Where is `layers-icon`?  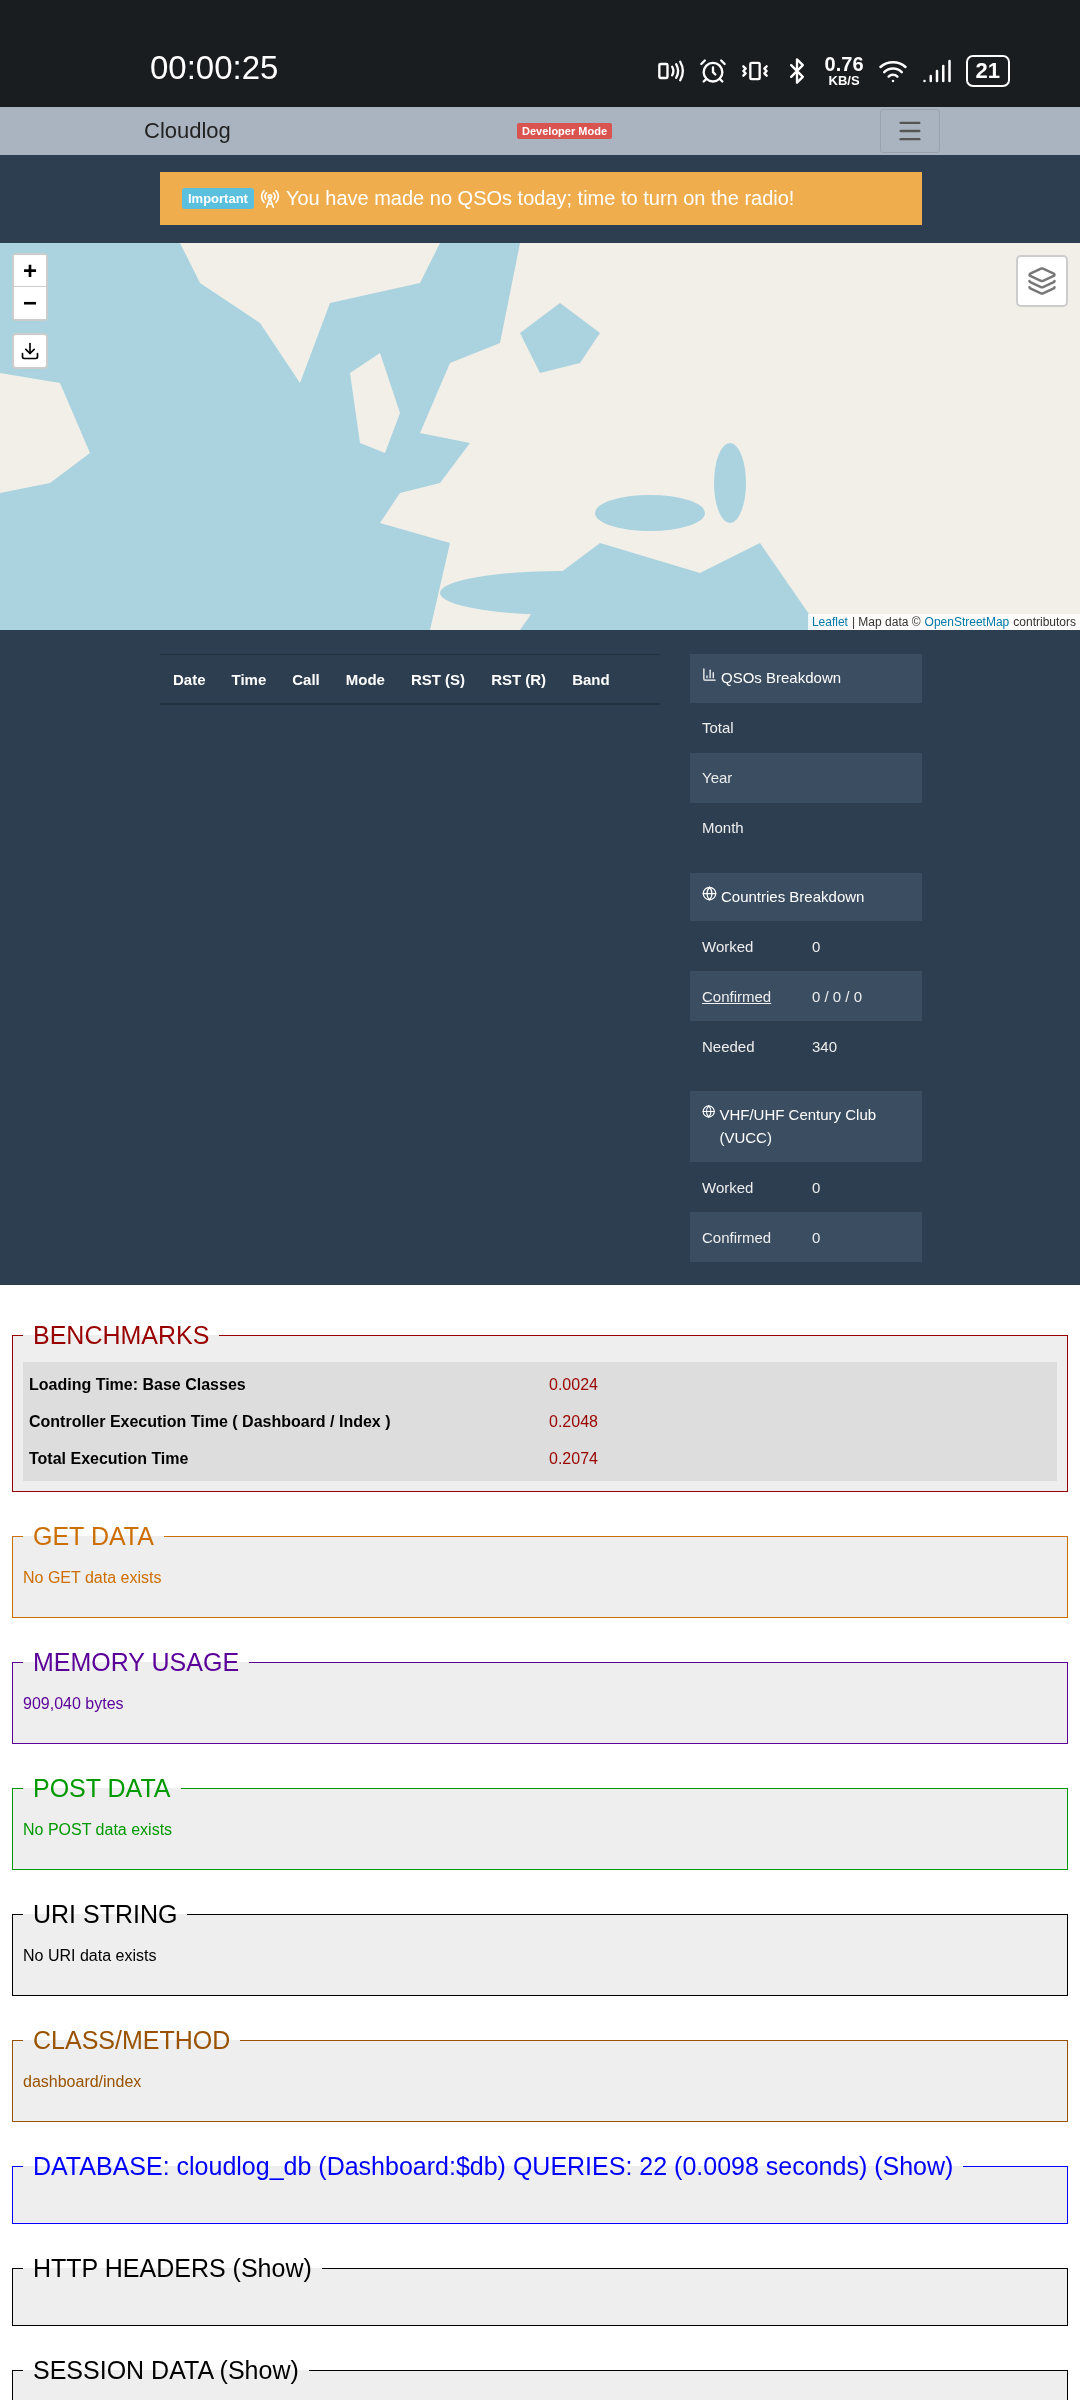 layers-icon is located at coordinates (1042, 281).